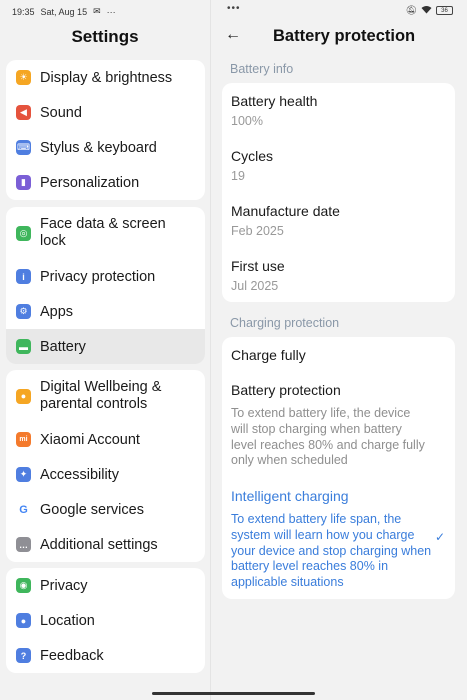  I want to click on sidebar-item-label: Feedback, so click(72, 655).